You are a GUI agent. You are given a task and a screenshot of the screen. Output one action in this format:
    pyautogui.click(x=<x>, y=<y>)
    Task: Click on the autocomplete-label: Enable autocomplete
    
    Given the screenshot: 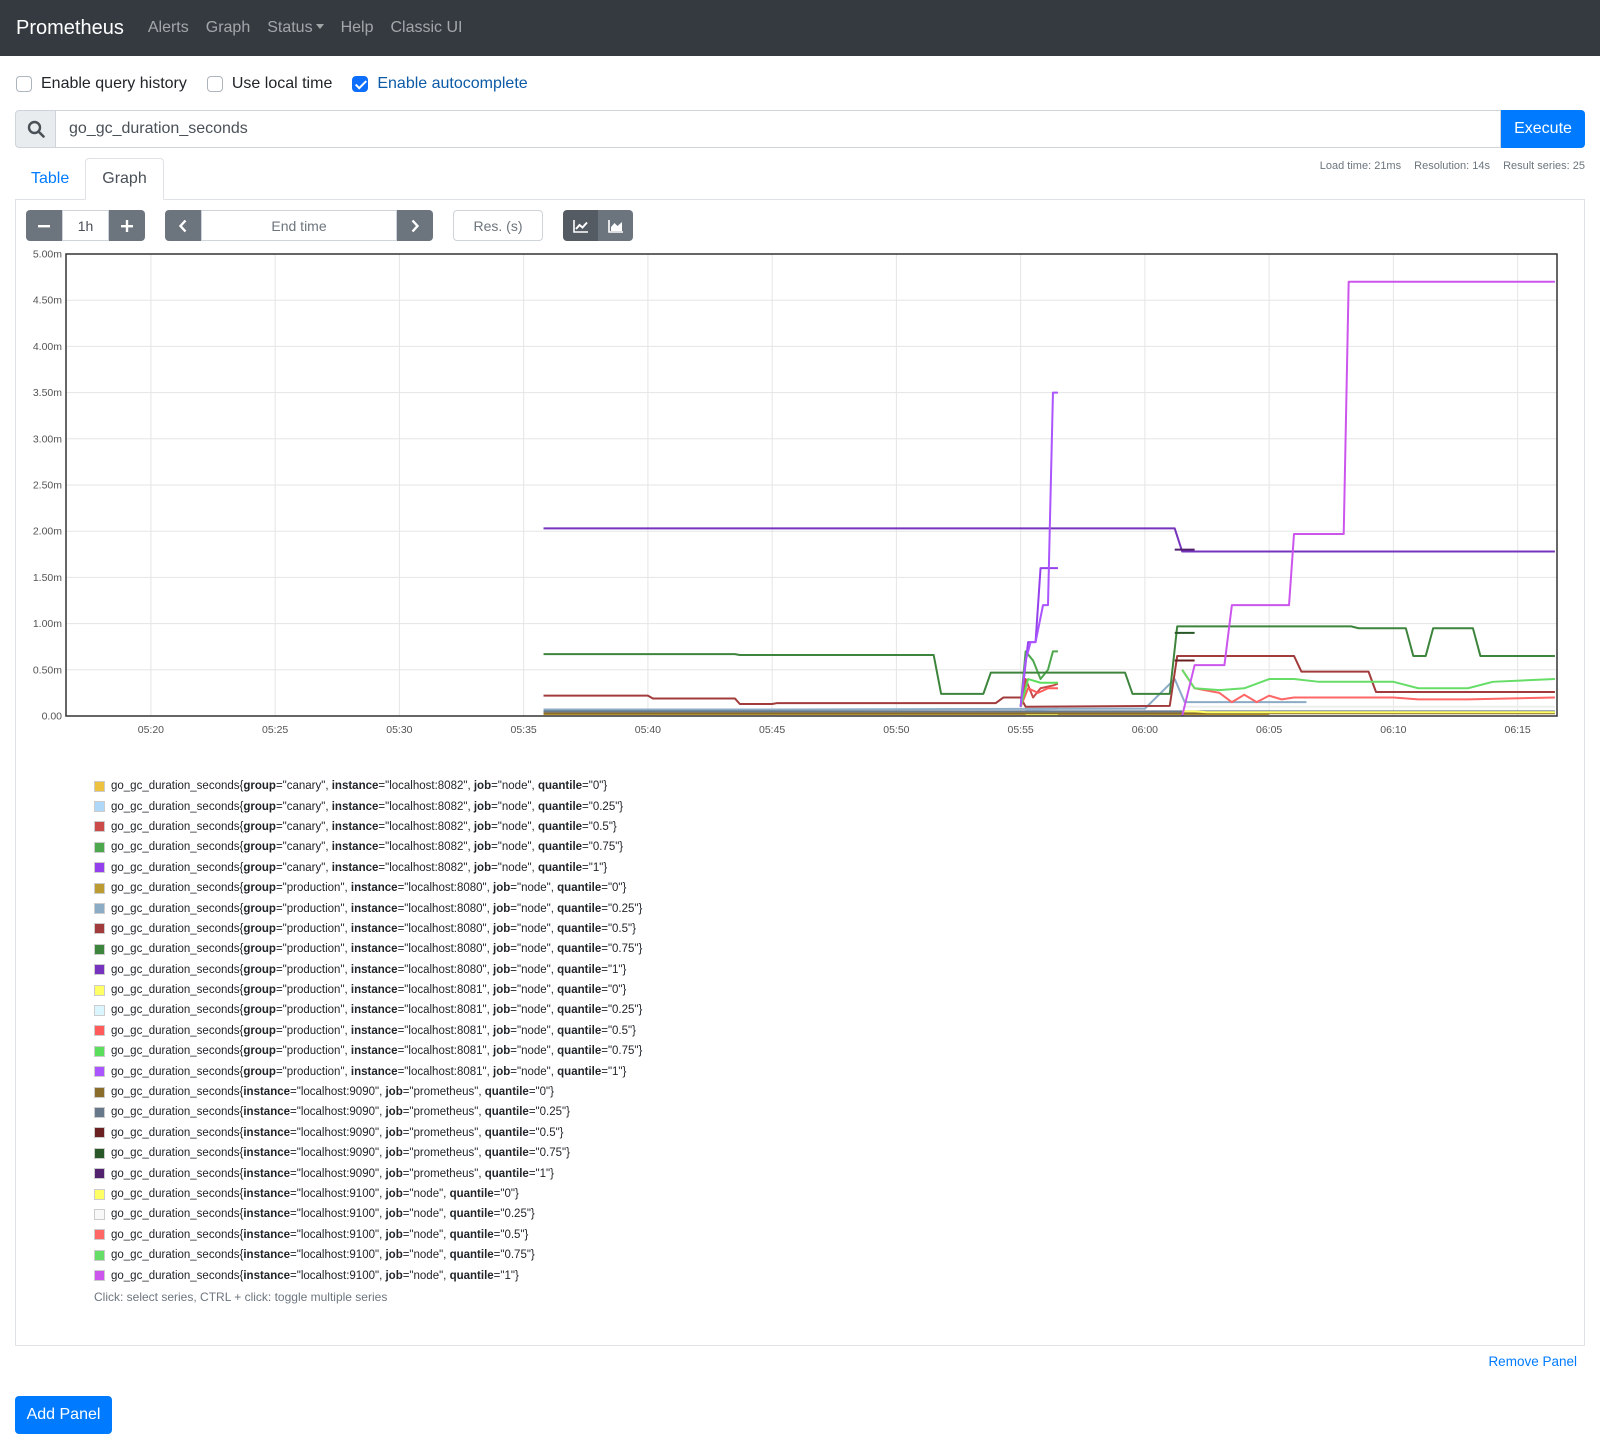 What is the action you would take?
    pyautogui.click(x=452, y=83)
    